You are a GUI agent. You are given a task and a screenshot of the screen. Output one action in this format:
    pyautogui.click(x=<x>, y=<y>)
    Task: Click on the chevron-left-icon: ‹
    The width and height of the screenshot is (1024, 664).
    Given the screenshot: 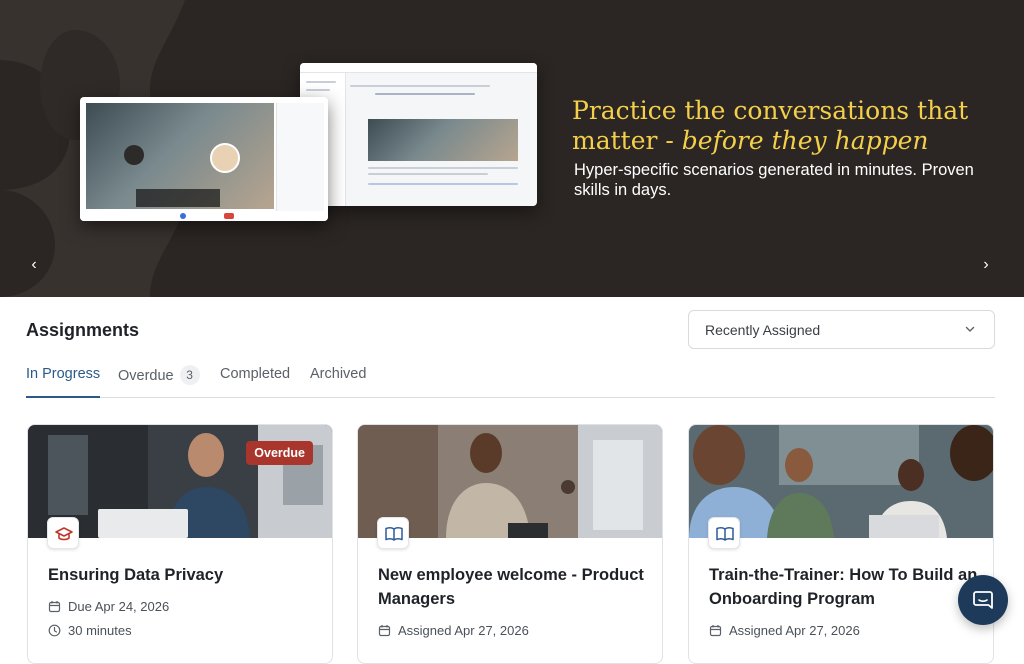 What is the action you would take?
    pyautogui.click(x=34, y=264)
    